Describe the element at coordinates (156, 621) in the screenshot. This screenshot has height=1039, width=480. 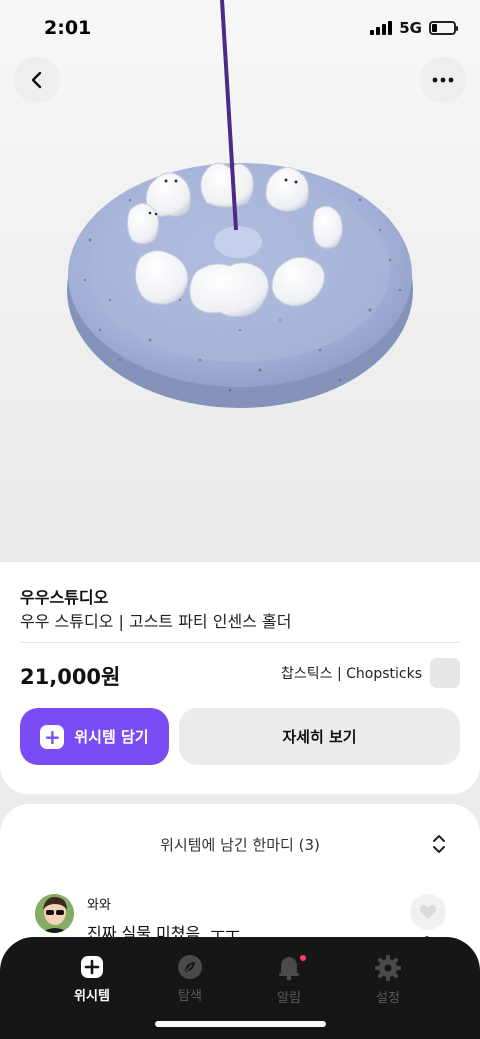
I see `product-title: 우우 스튜디오 | 고스트 파티 인센스 홀더` at that location.